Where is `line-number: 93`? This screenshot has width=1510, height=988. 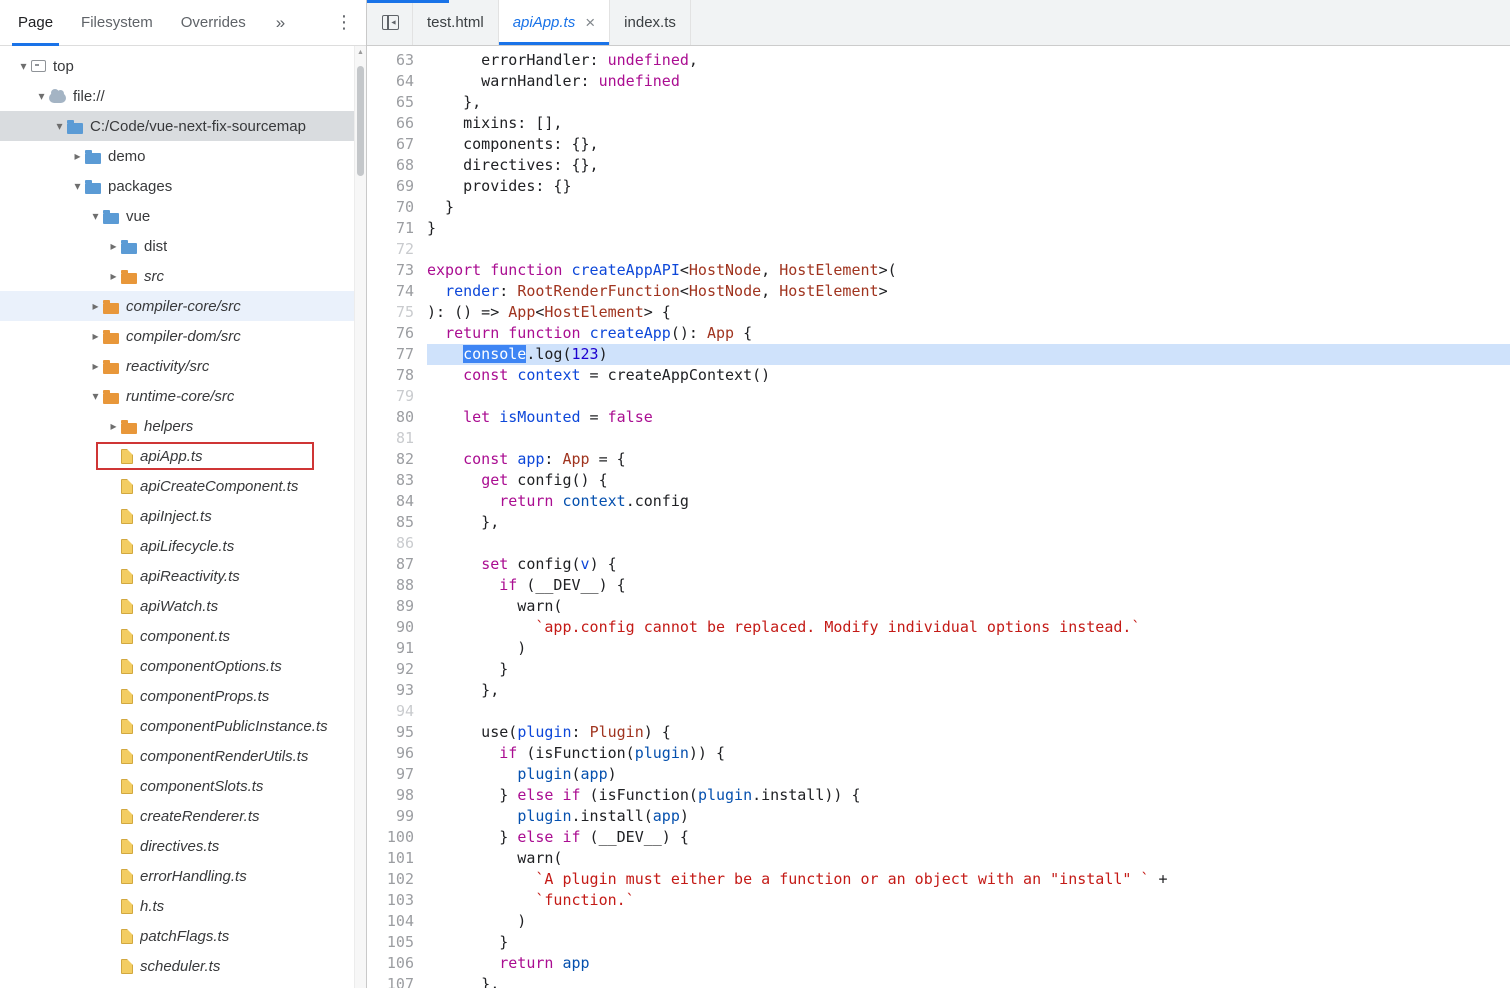
line-number: 93 is located at coordinates (397, 690).